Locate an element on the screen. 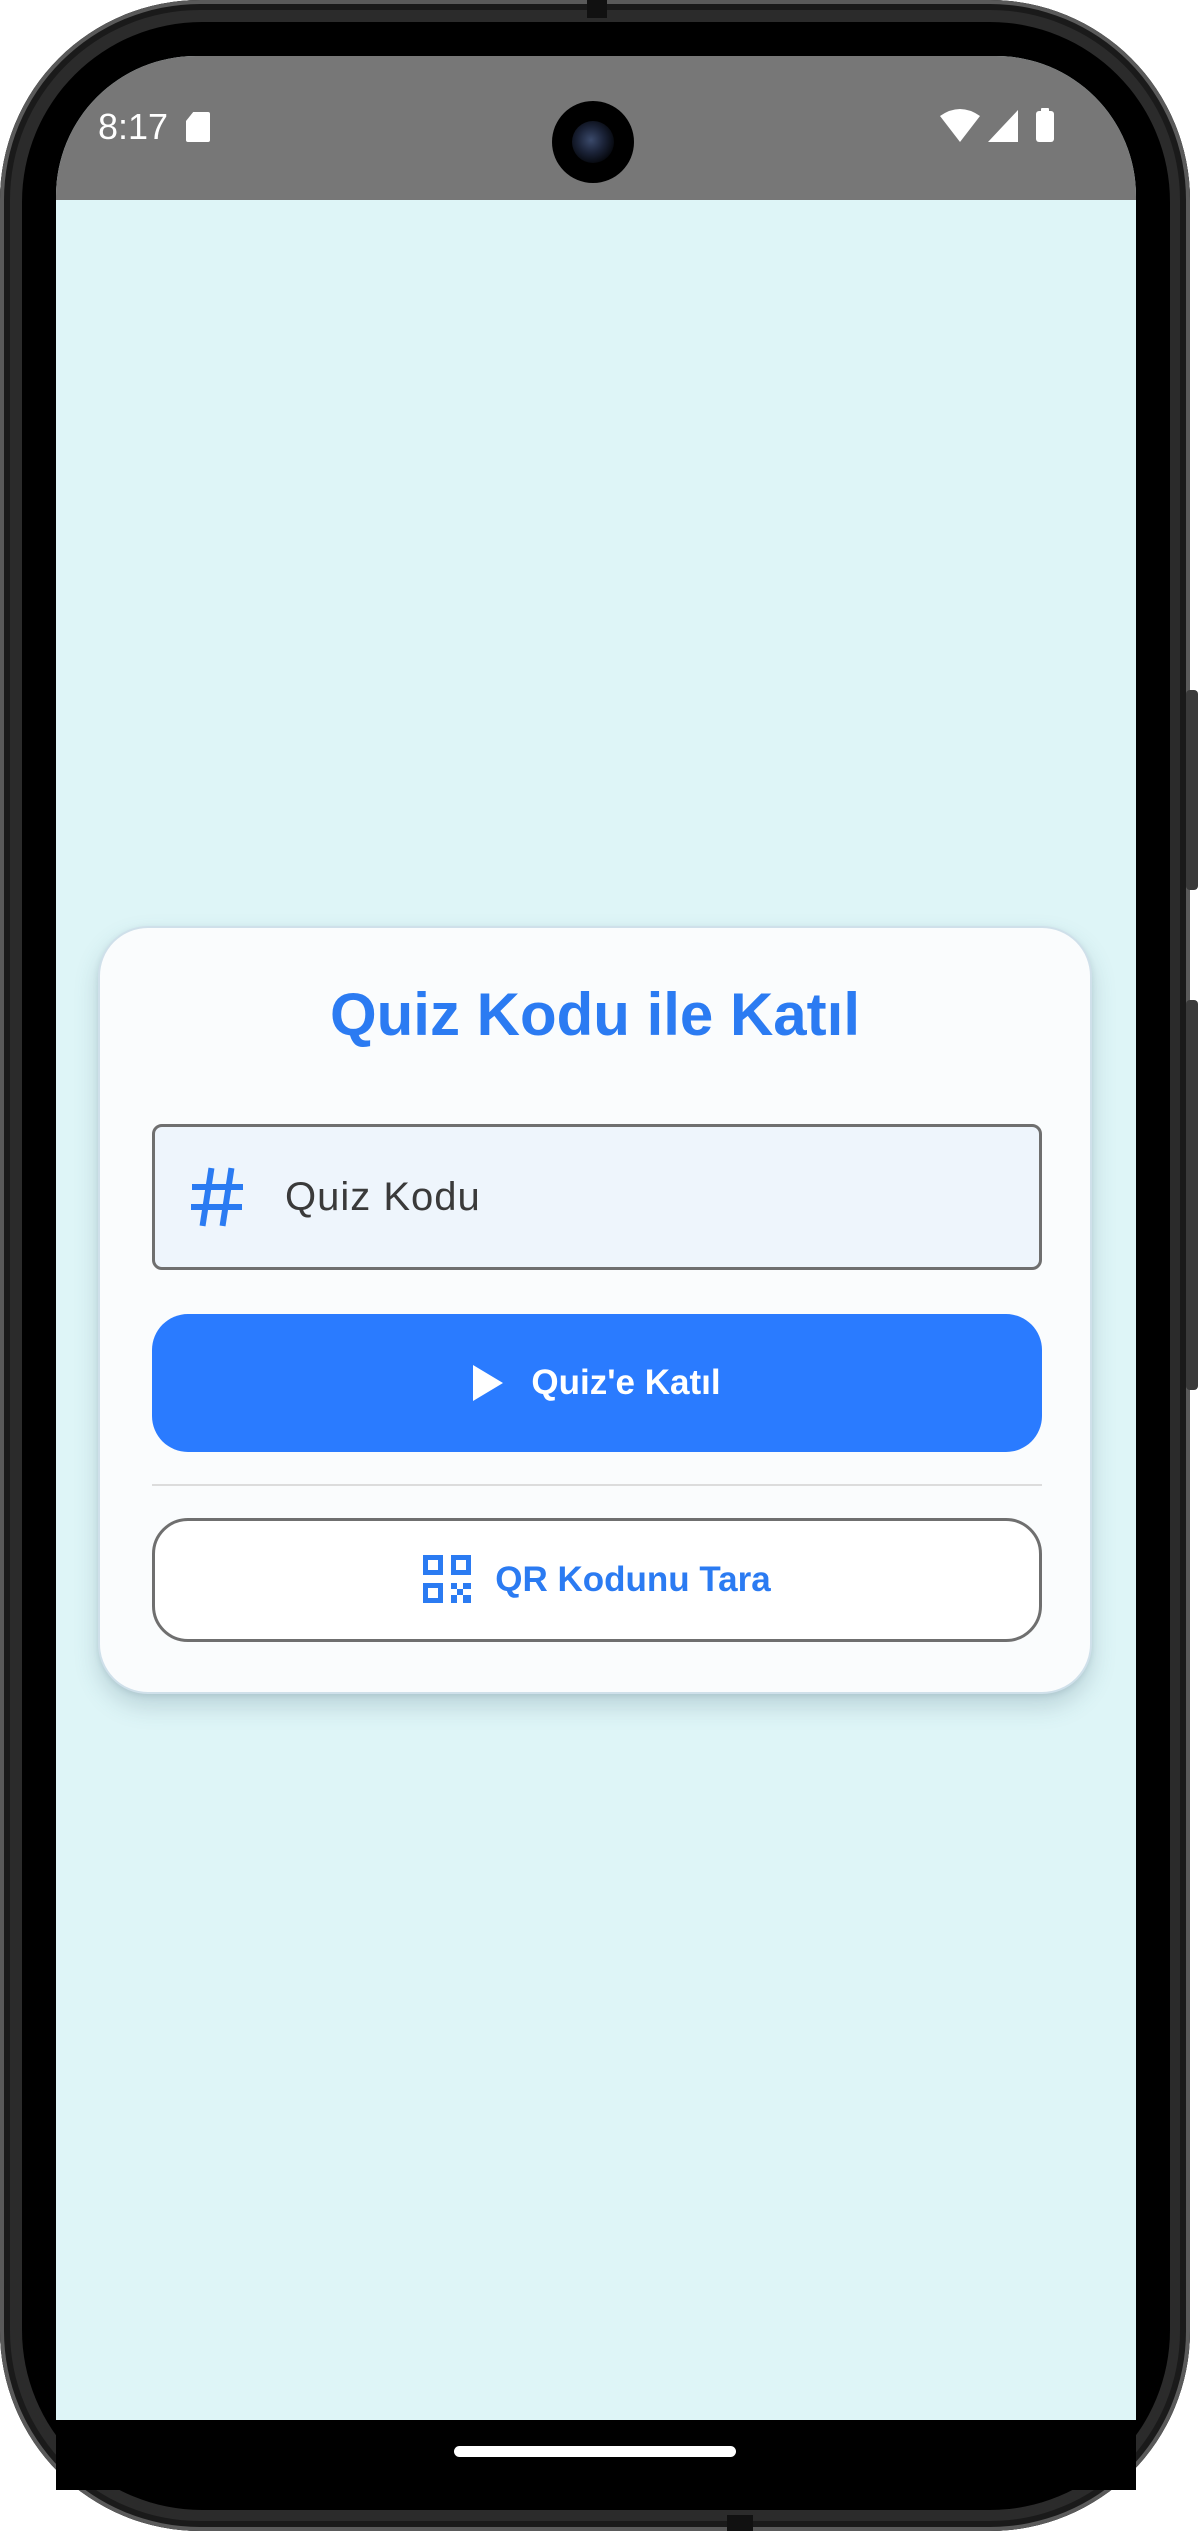 The image size is (1198, 2531). quiz-code-input is located at coordinates (655, 1197).